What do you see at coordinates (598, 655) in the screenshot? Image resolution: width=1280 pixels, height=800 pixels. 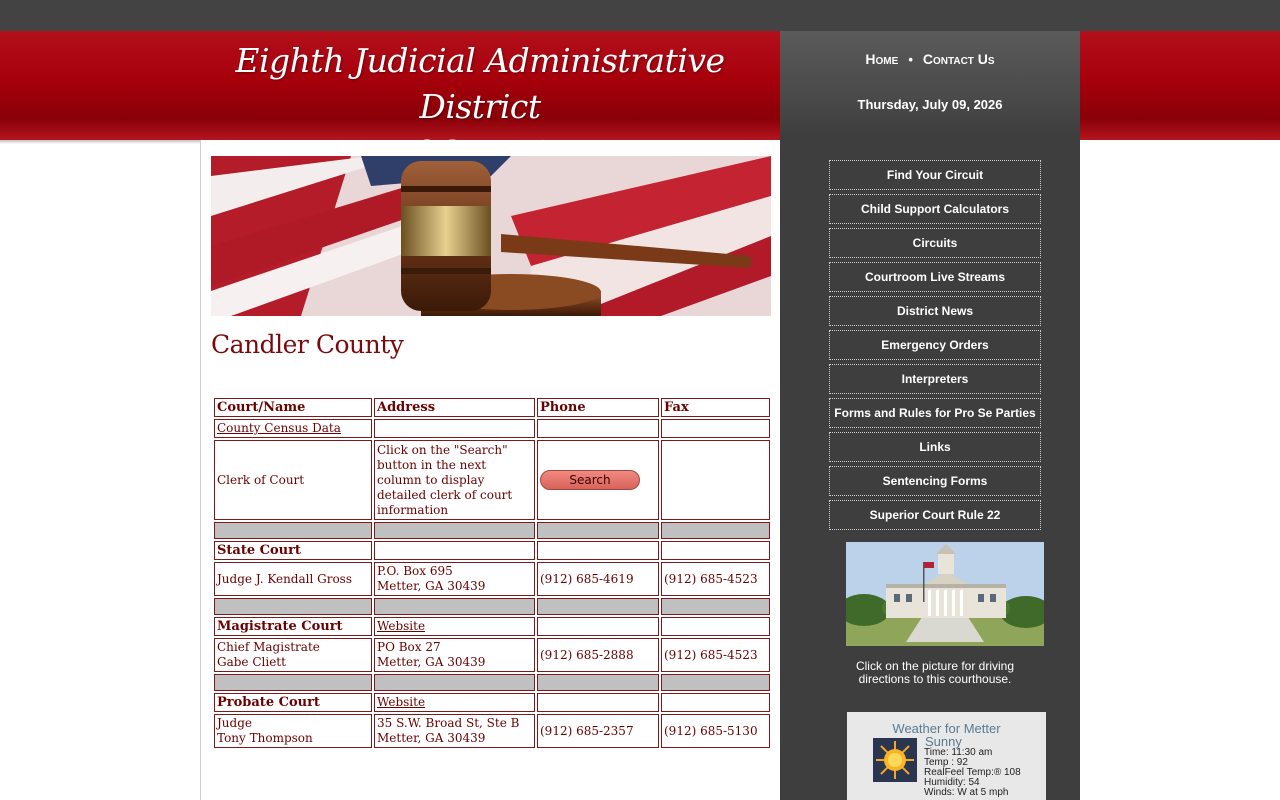 I see `magistrate-phone: (912) 685-2888` at bounding box center [598, 655].